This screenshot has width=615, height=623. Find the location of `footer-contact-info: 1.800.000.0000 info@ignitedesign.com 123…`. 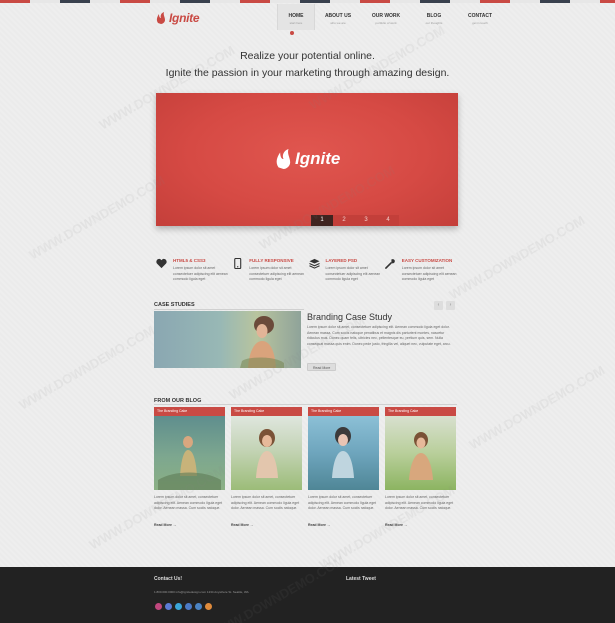

footer-contact-info: 1.800.000.0000 info@ignitedesign.com 123… is located at coordinates (201, 592).